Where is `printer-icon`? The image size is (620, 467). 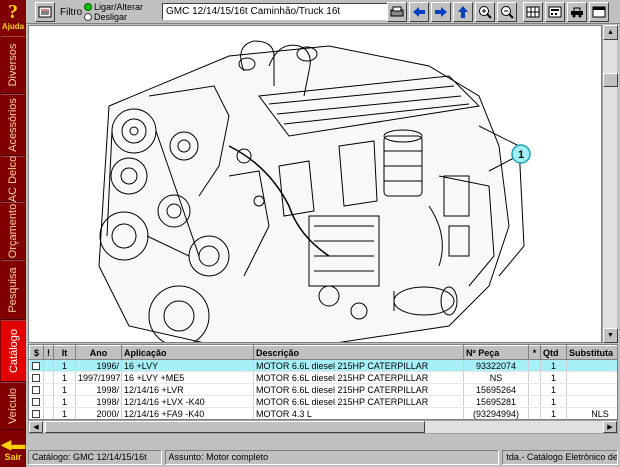 printer-icon is located at coordinates (397, 11).